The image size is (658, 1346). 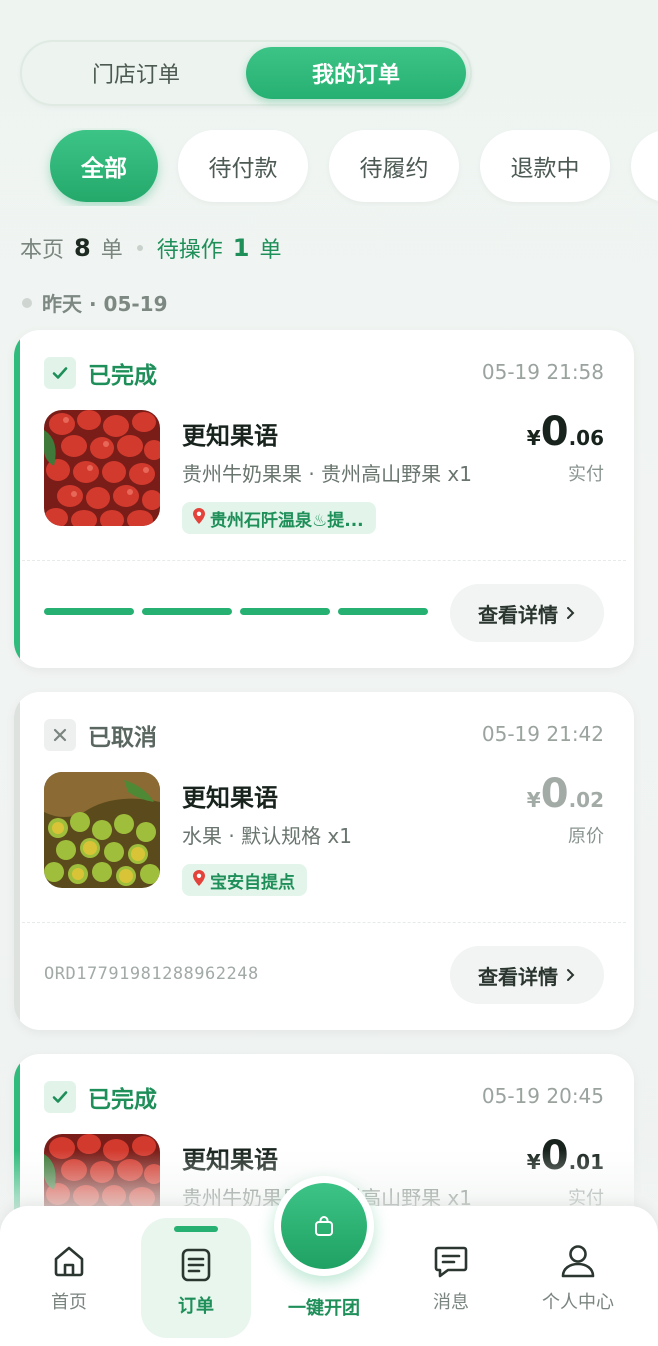 What do you see at coordinates (189, 250) in the screenshot?
I see `pending-label: 待操作` at bounding box center [189, 250].